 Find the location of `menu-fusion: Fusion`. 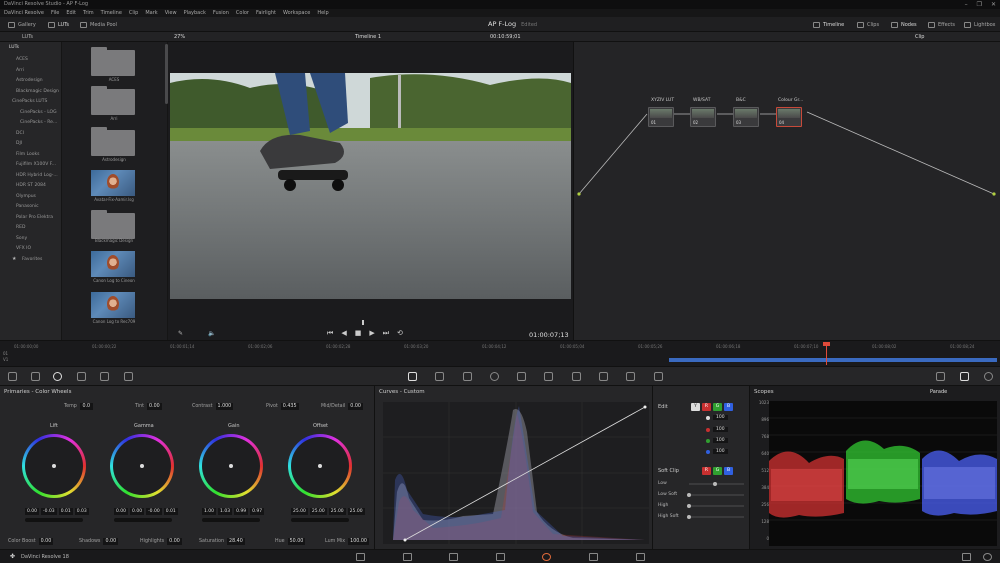

menu-fusion: Fusion is located at coordinates (221, 13).